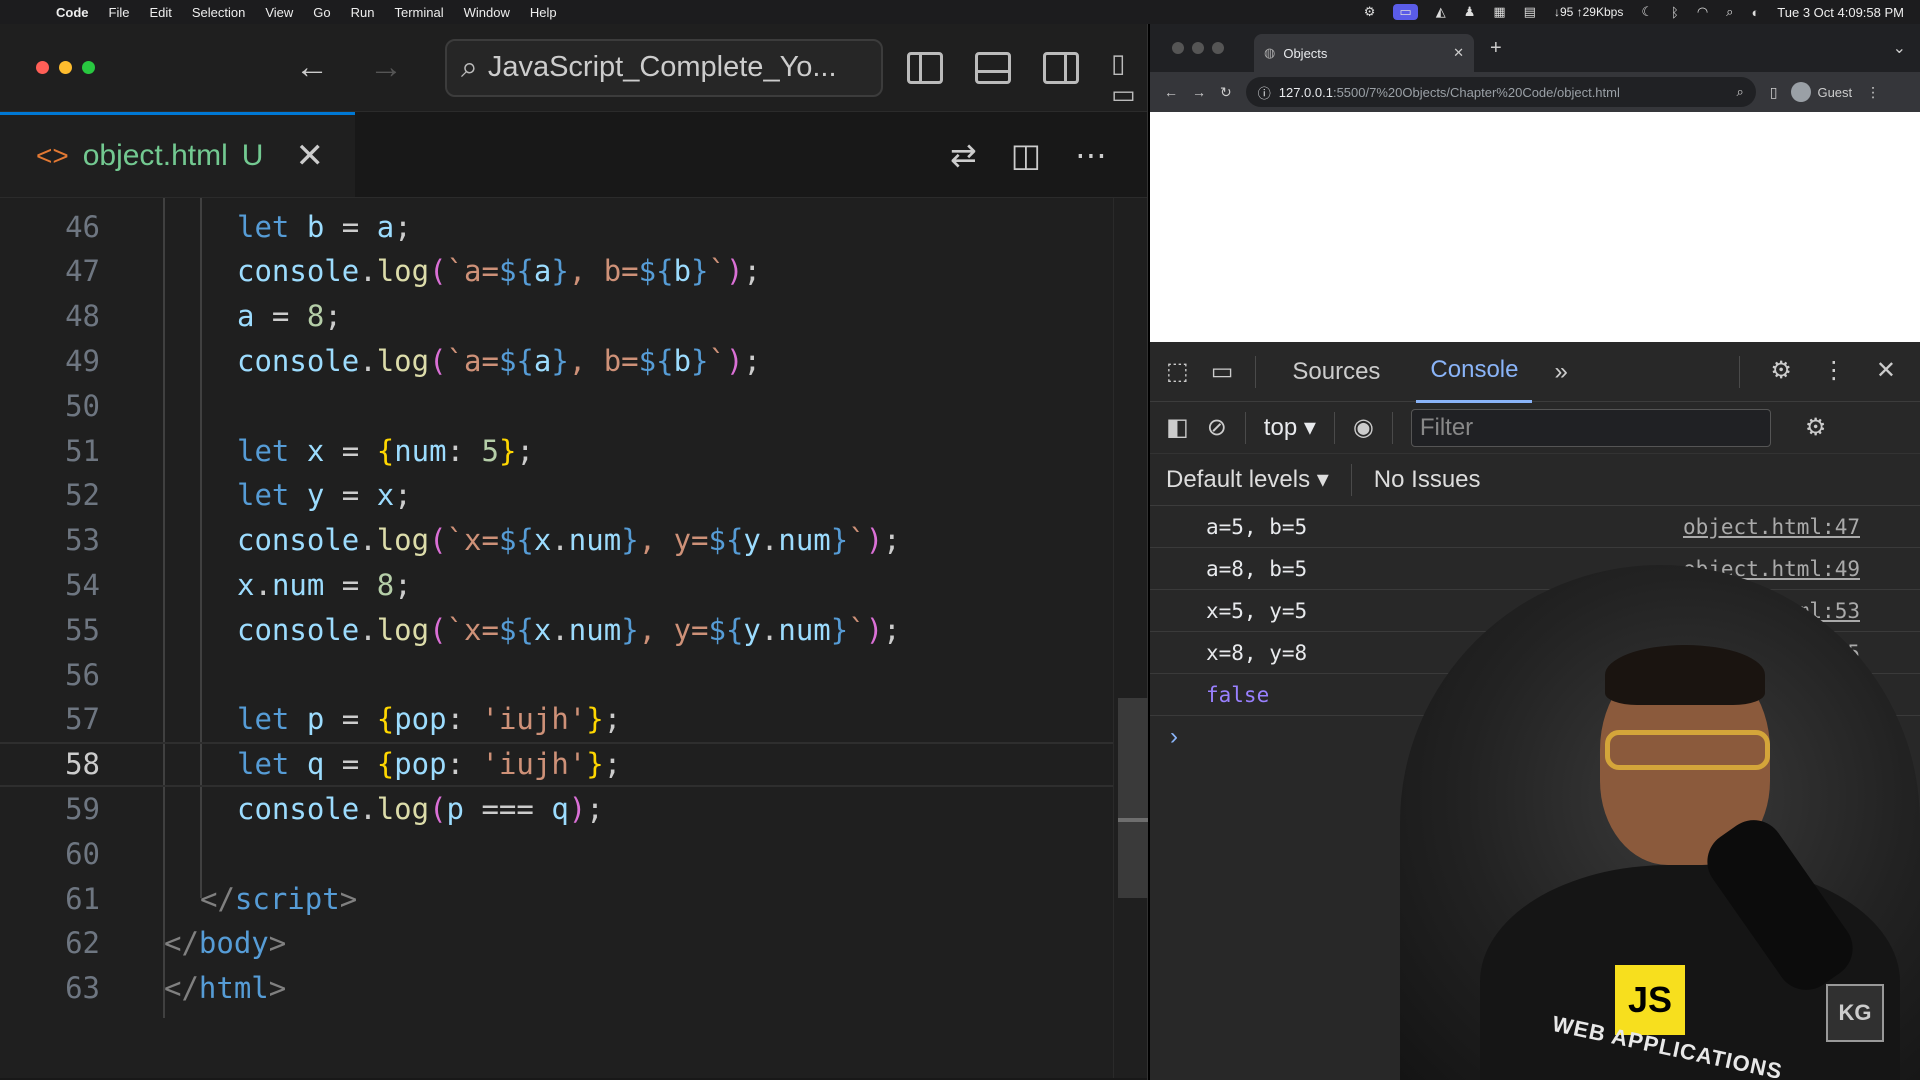  I want to click on log-levels-dropdown: Default levels ▾, so click(1247, 479).